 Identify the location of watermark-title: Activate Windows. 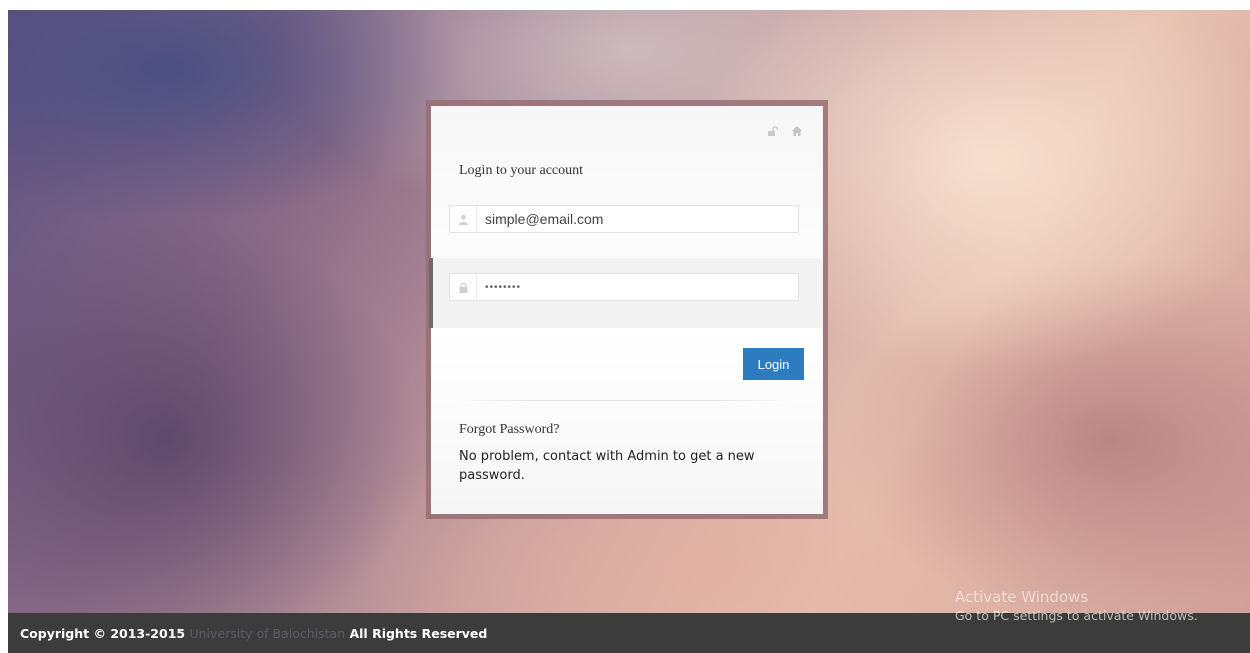
(1022, 597).